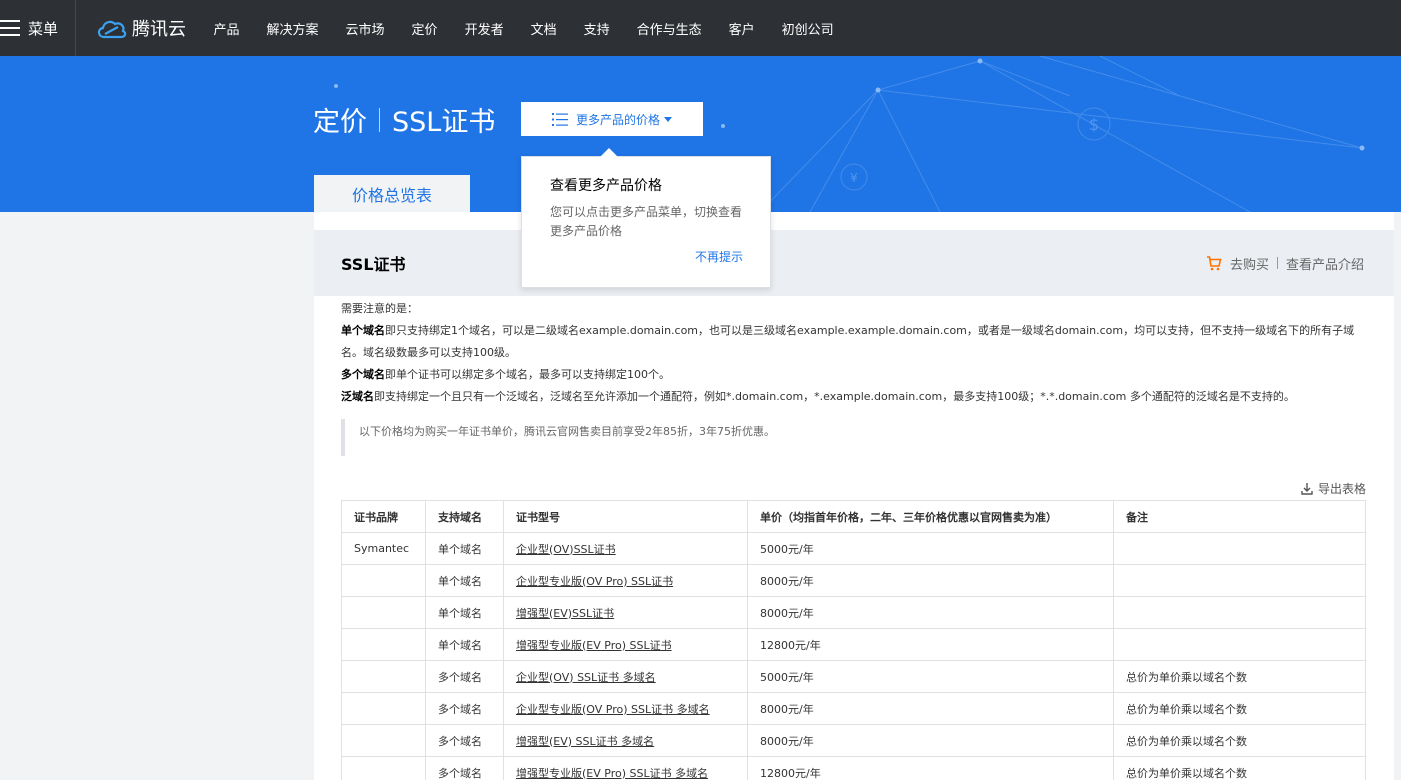 This screenshot has width=1401, height=780. I want to click on table-row: 单个域名 增强型专业版(EV Pro) SSL证书 12800元/年, so click(853, 644).